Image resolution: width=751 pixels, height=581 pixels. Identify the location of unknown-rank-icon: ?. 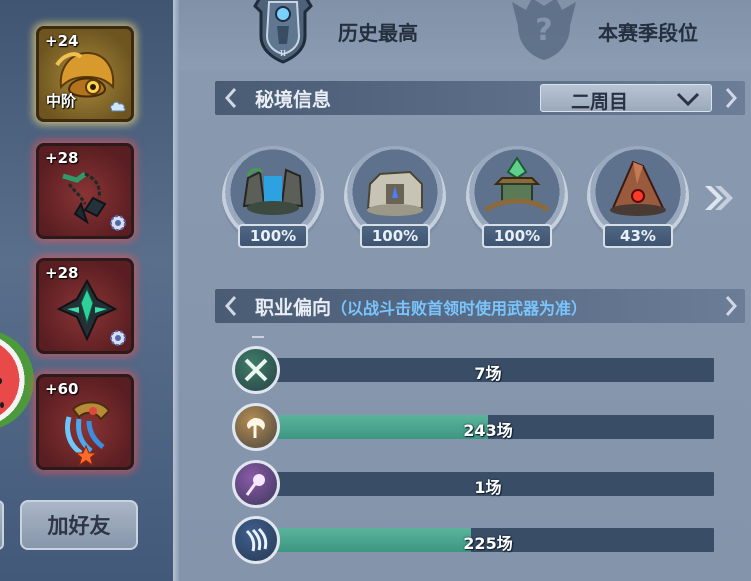
(544, 30).